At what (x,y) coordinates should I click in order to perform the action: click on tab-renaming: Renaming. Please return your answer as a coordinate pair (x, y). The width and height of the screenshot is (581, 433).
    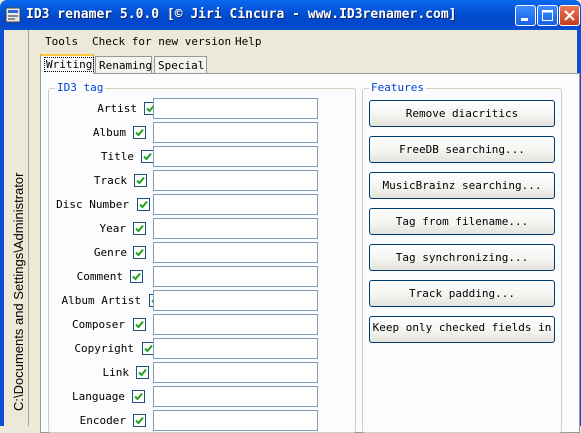
    Looking at the image, I should click on (123, 64).